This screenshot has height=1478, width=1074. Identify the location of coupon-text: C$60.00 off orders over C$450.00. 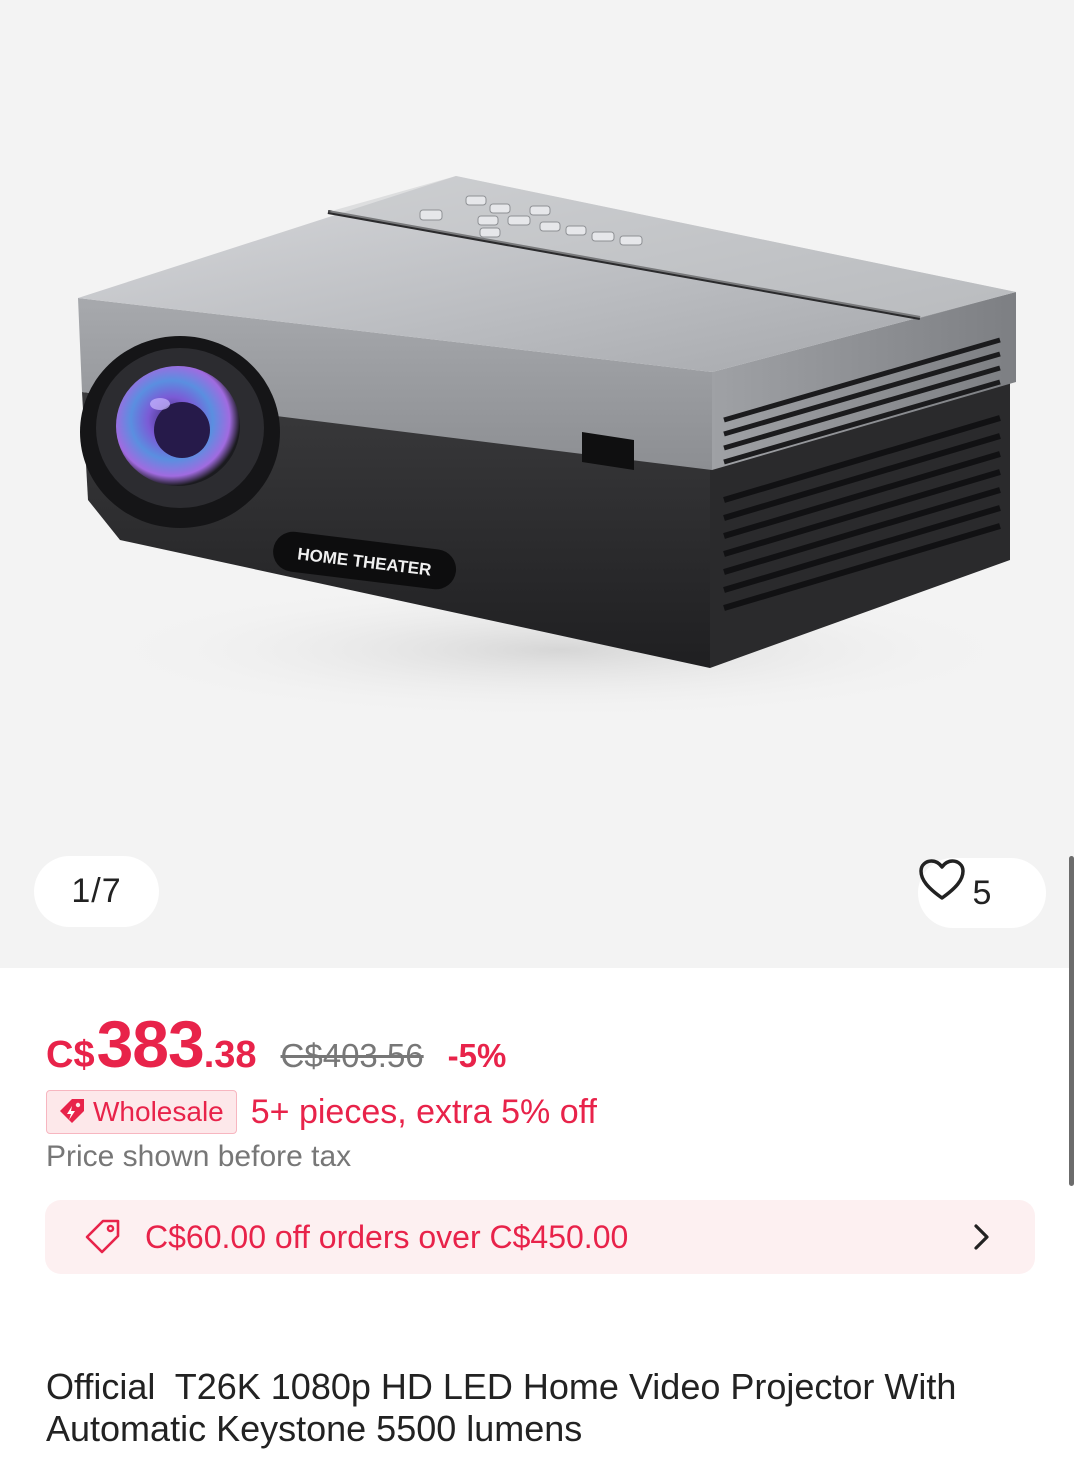
(387, 1236).